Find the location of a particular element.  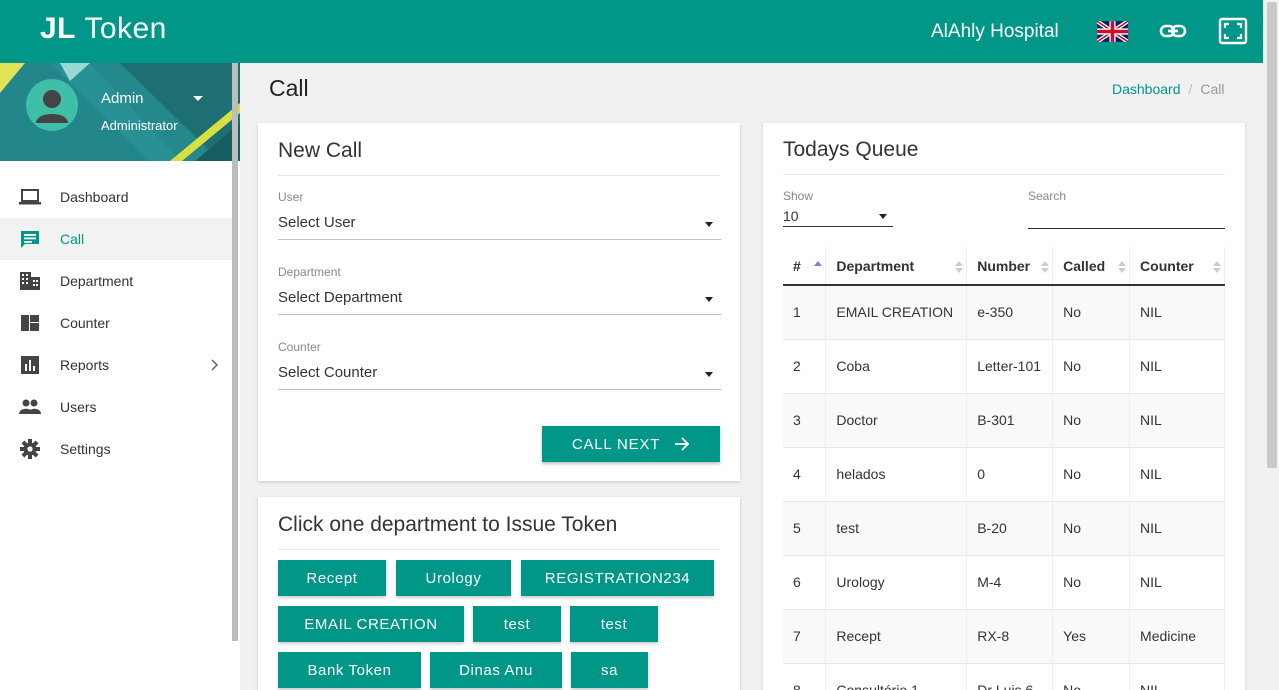

cell-department: Consultório 1 is located at coordinates (896, 676).